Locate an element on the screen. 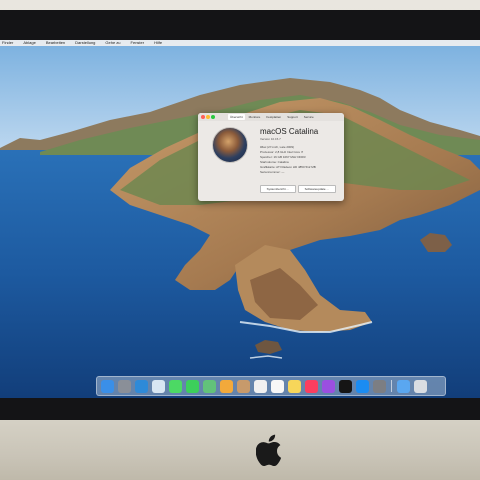 The width and height of the screenshot is (480, 480). spec-model: iMac (27-inch, Late 2009) is located at coordinates (277, 147).